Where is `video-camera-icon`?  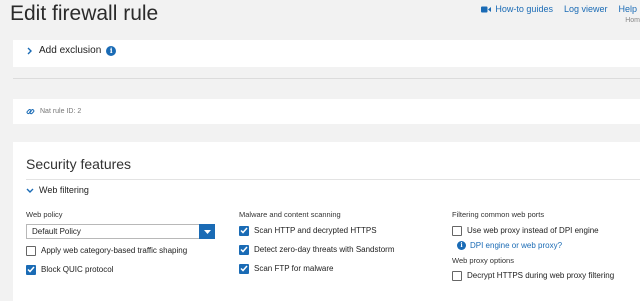 video-camera-icon is located at coordinates (486, 9).